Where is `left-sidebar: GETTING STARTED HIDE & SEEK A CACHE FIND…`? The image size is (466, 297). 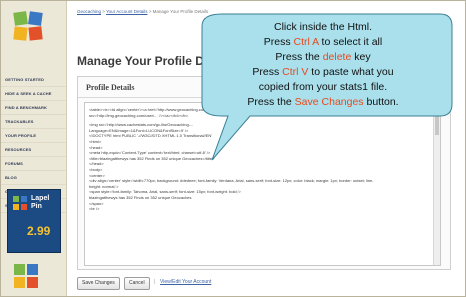 left-sidebar: GETTING STARTED HIDE & SEEK A CACHE FIND… is located at coordinates (34, 148).